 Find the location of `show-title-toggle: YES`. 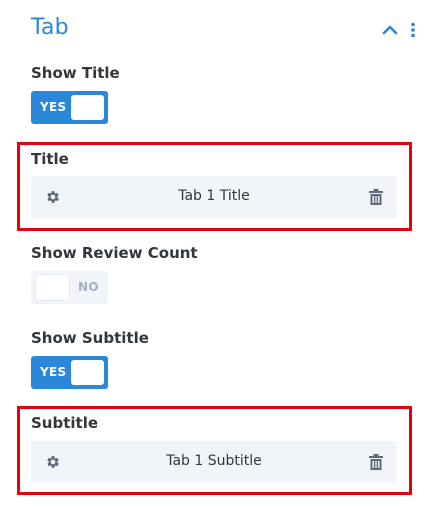

show-title-toggle: YES is located at coordinates (69, 107).